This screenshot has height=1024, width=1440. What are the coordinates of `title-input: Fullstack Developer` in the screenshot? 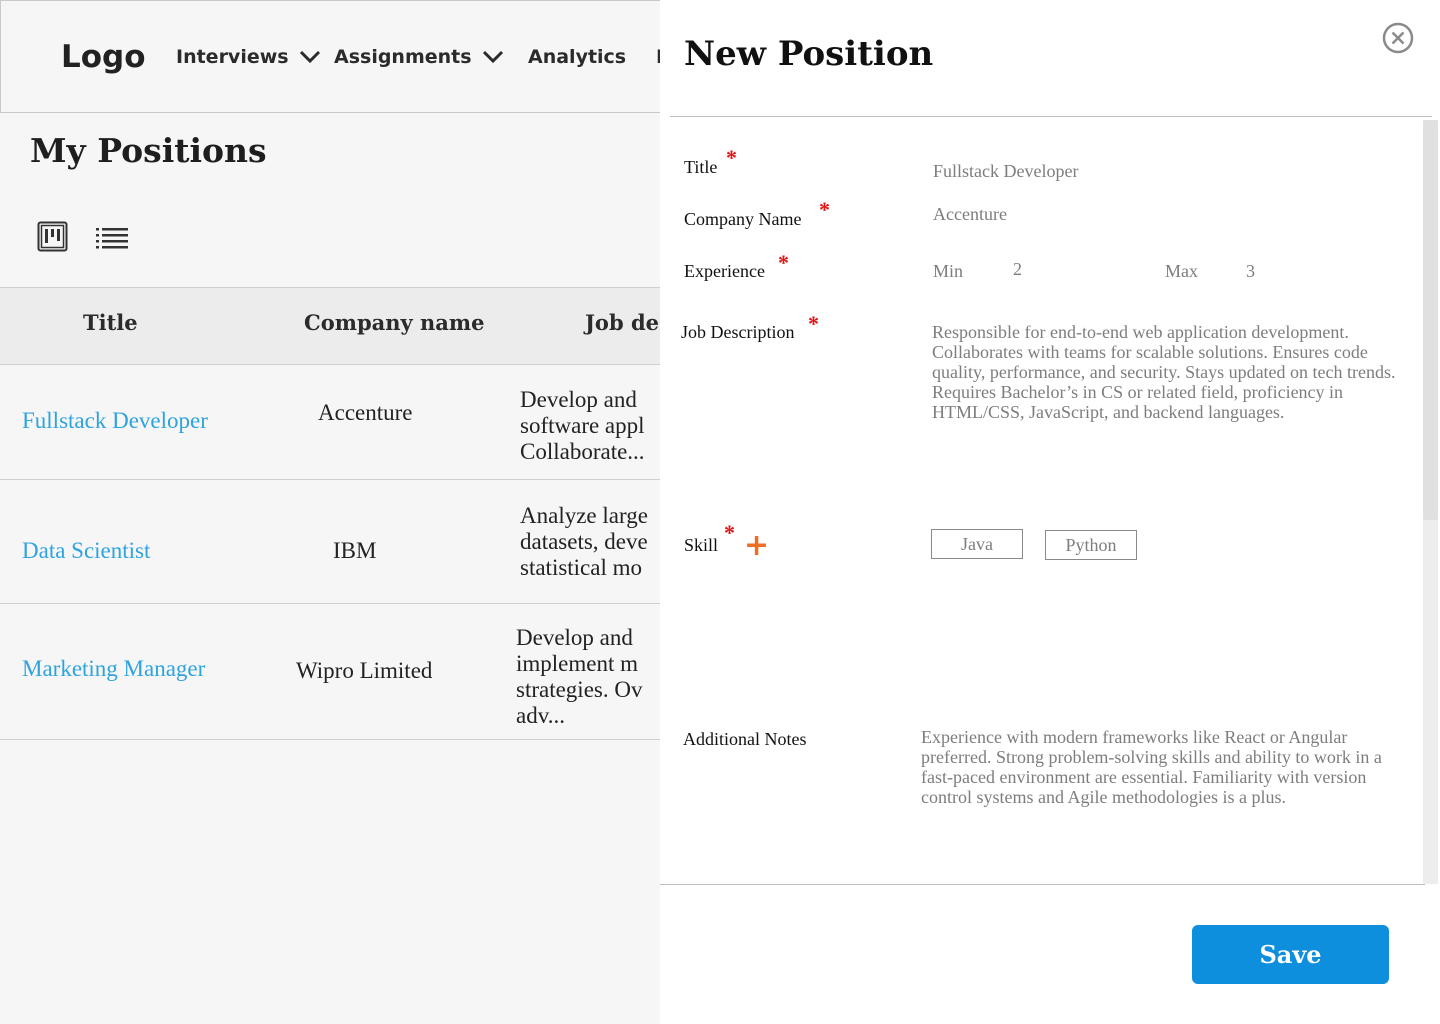 It's located at (1168, 171).